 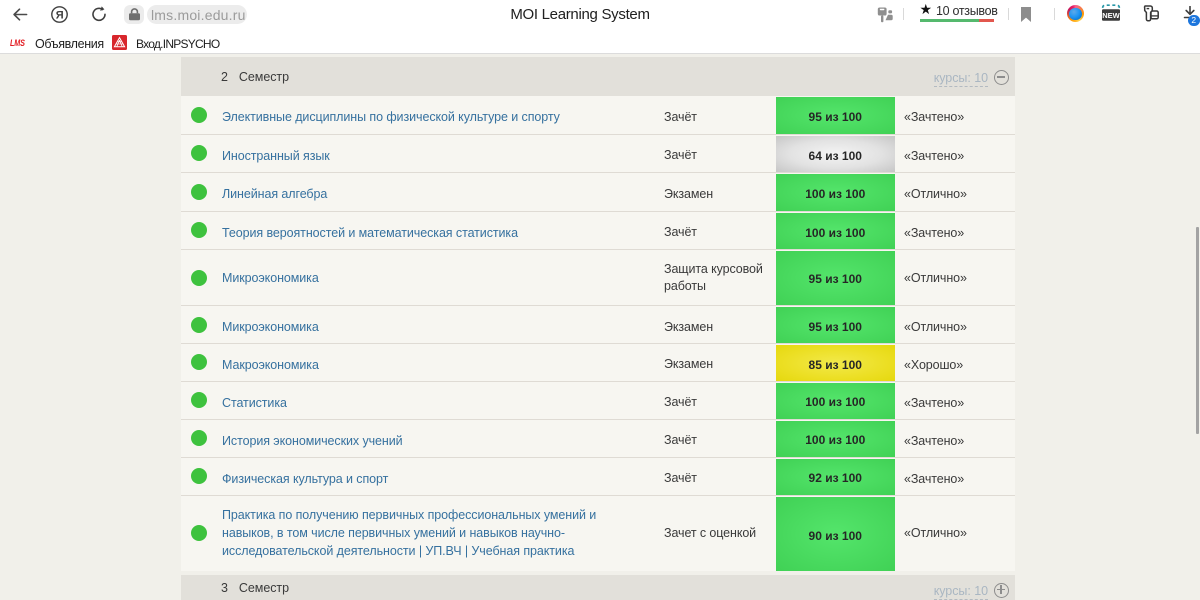 I want to click on svg-text: NEW, so click(x=1111, y=15).